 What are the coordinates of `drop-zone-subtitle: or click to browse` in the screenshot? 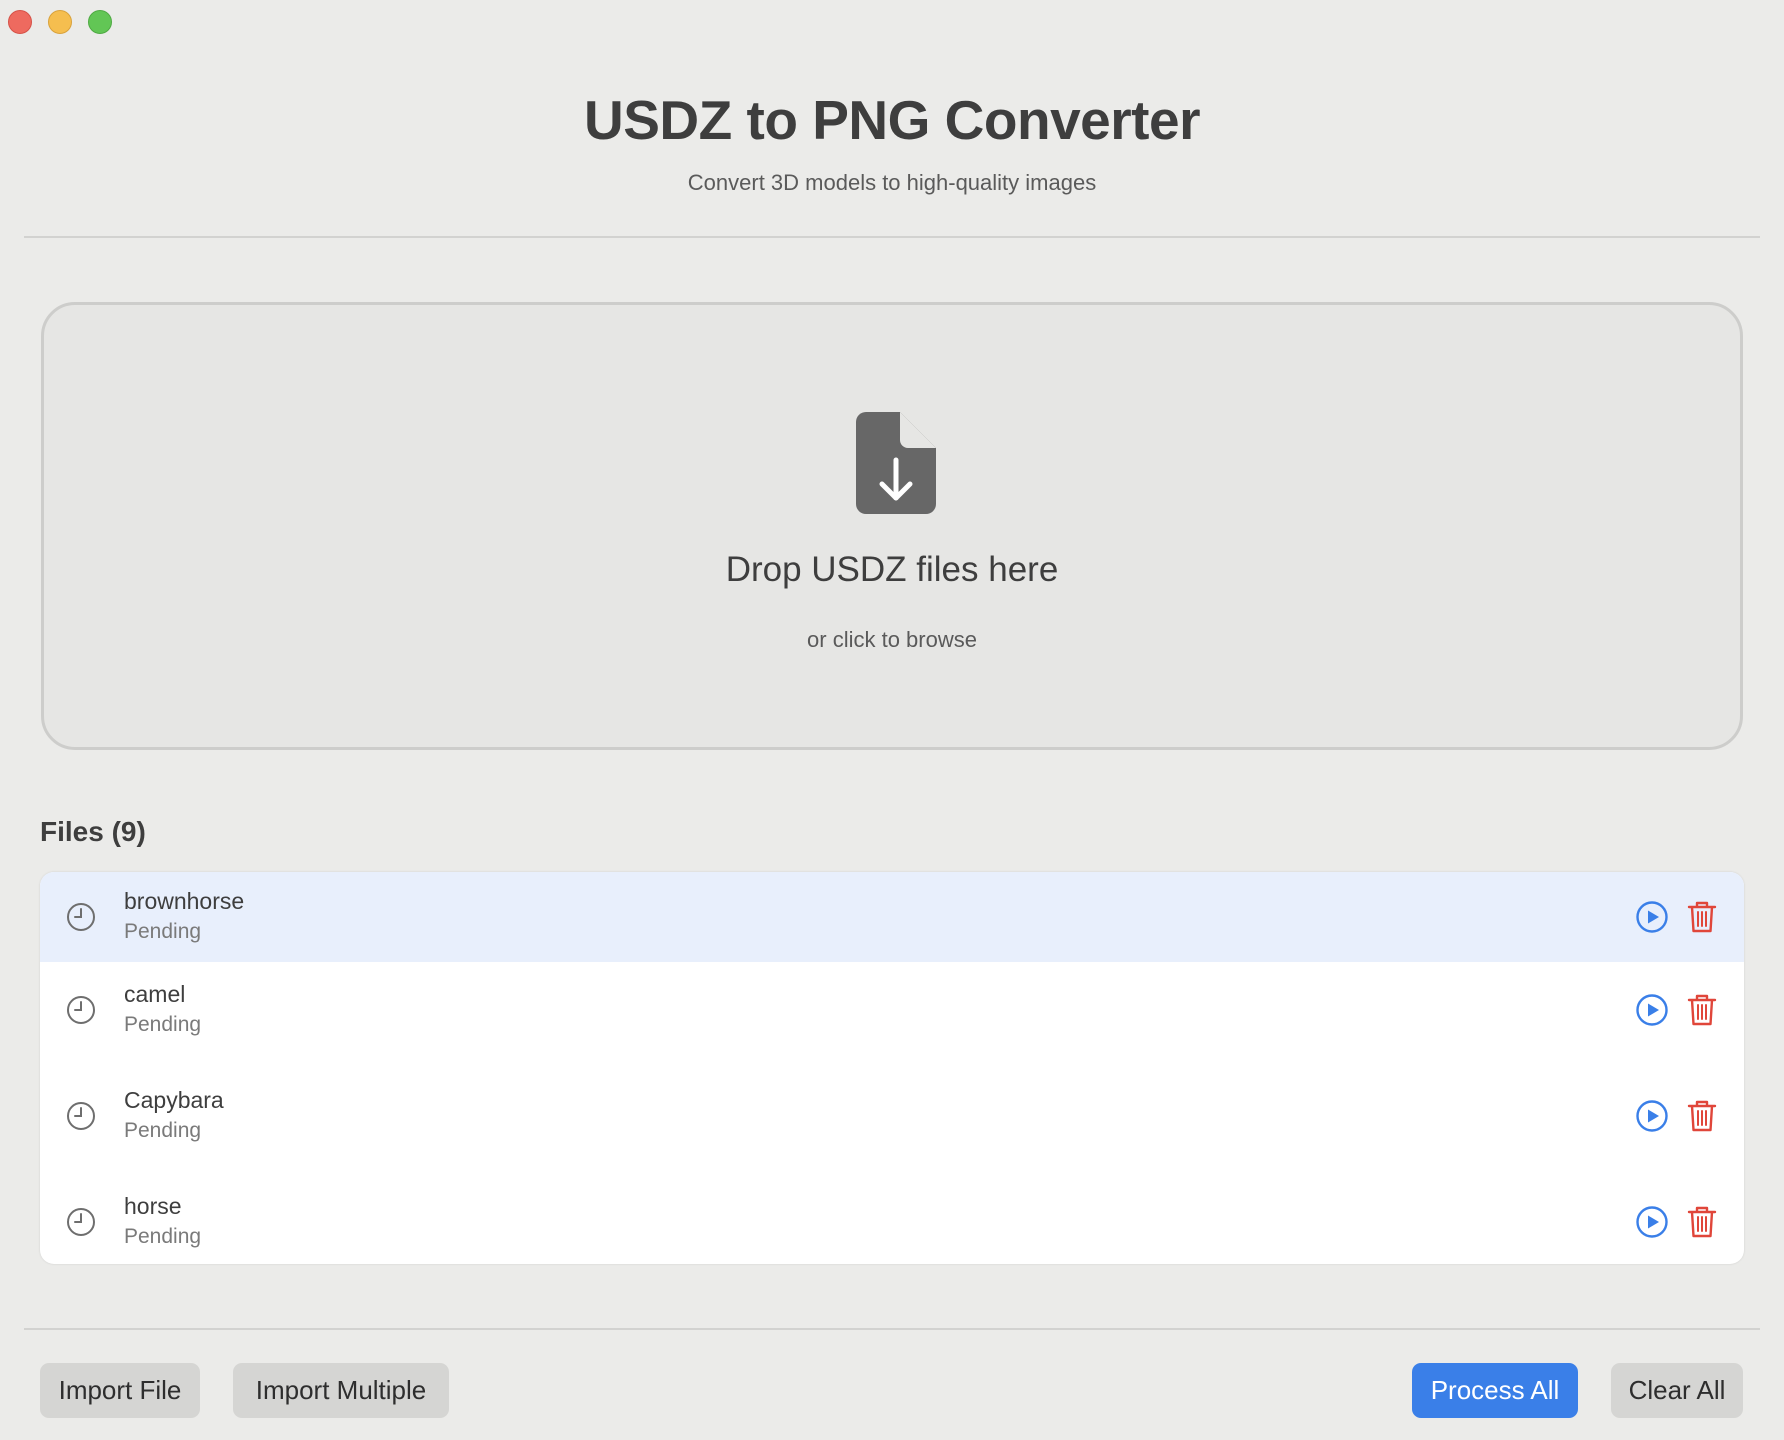 It's located at (892, 639).